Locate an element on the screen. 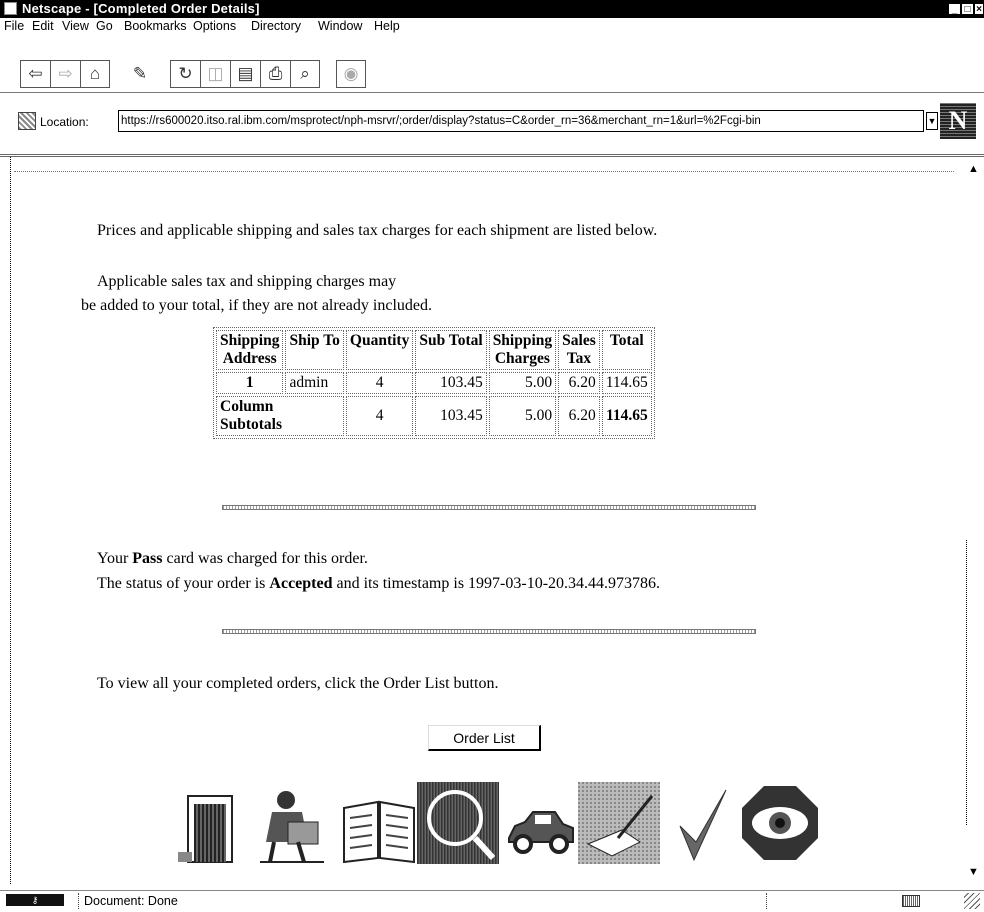 The image size is (984, 912). cell-address: 1 is located at coordinates (250, 383).